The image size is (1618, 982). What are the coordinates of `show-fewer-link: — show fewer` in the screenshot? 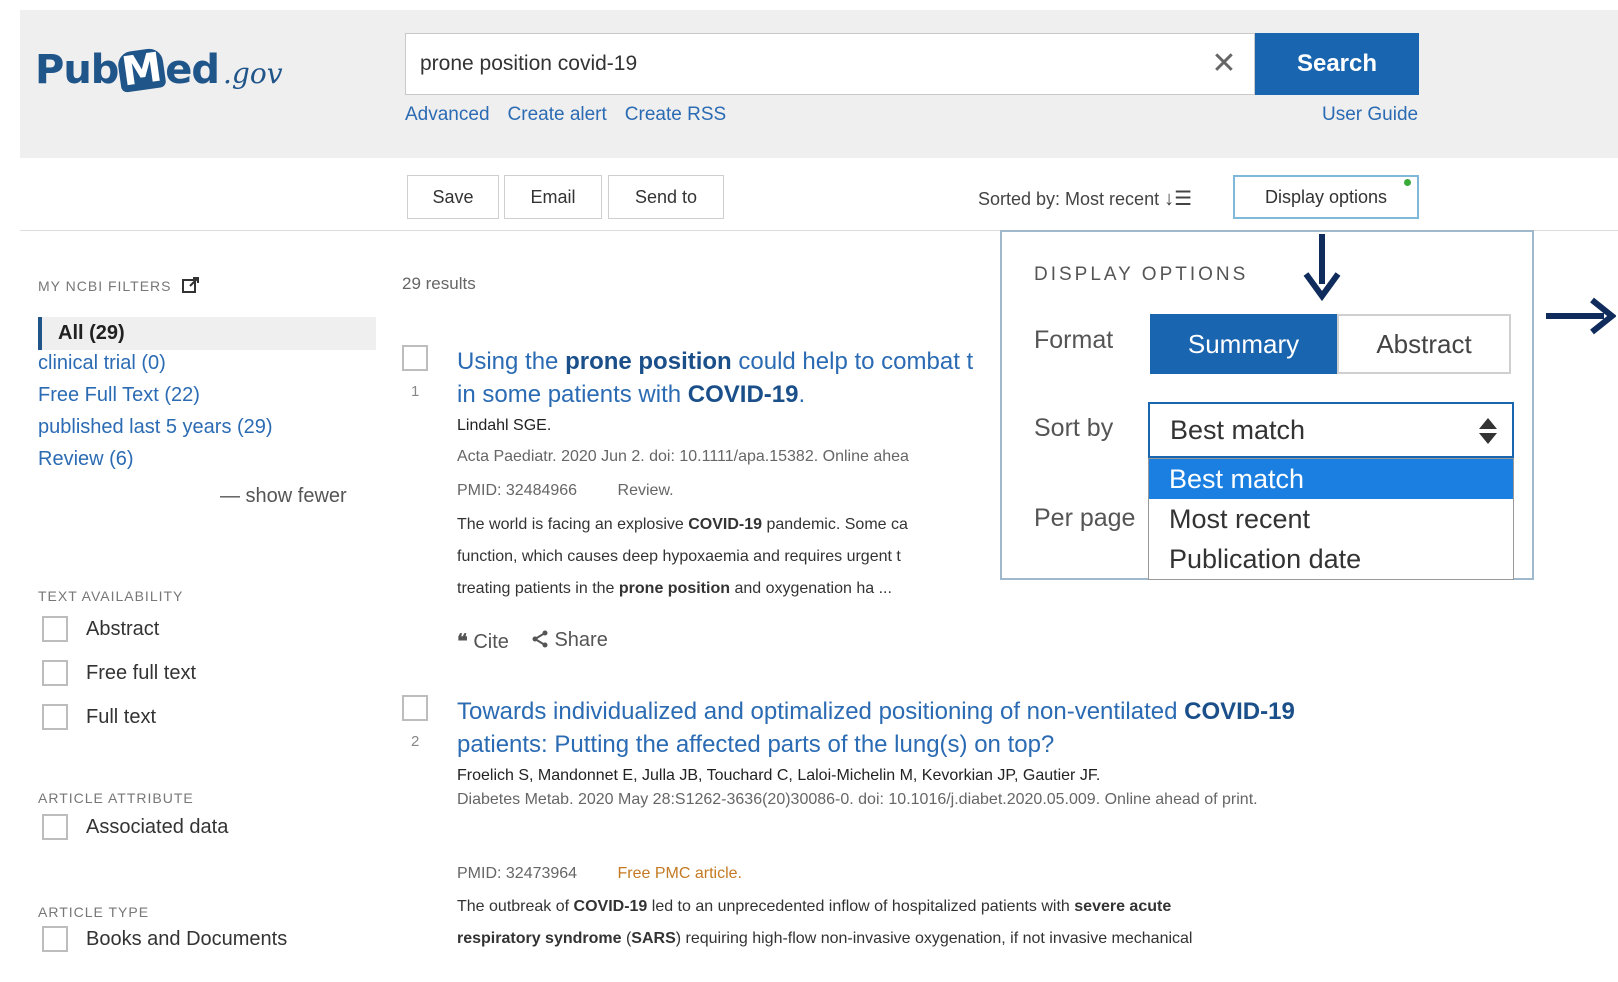 It's located at (283, 496).